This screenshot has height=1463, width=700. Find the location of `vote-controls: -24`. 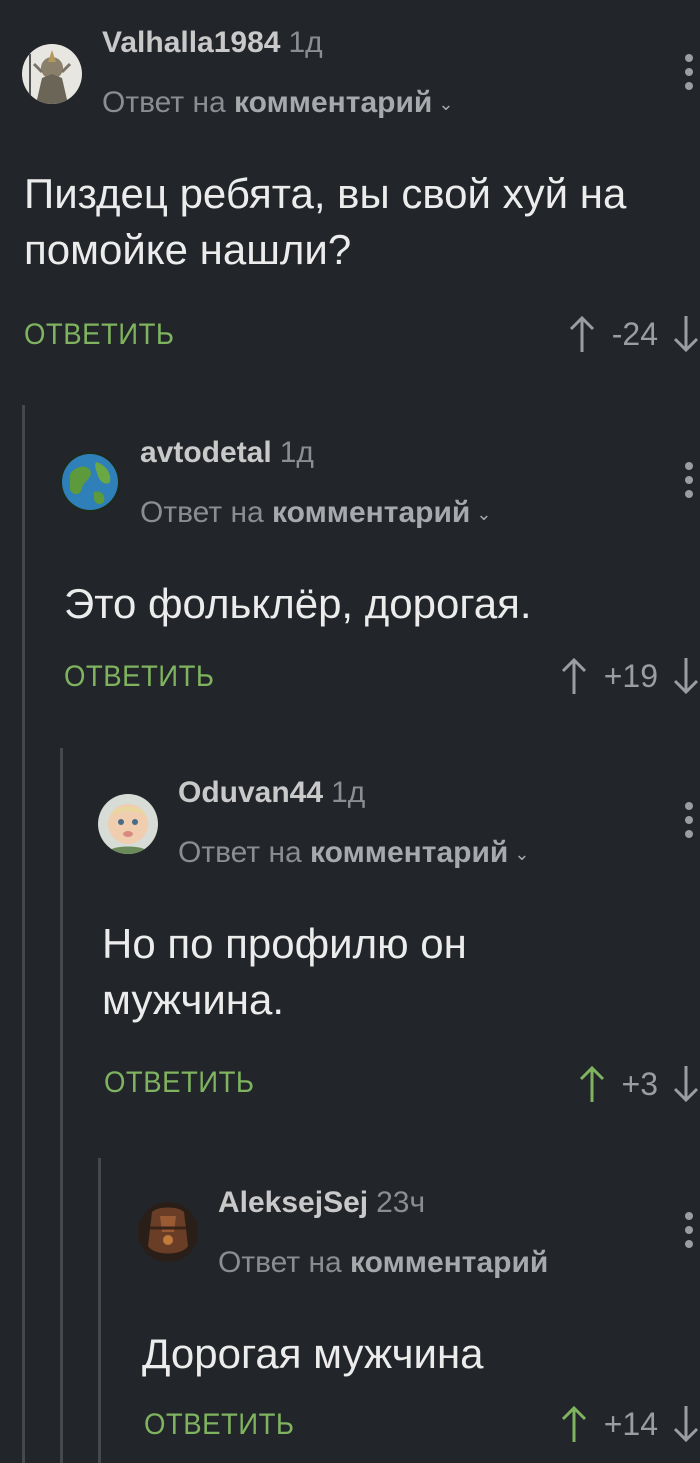

vote-controls: -24 is located at coordinates (634, 334).